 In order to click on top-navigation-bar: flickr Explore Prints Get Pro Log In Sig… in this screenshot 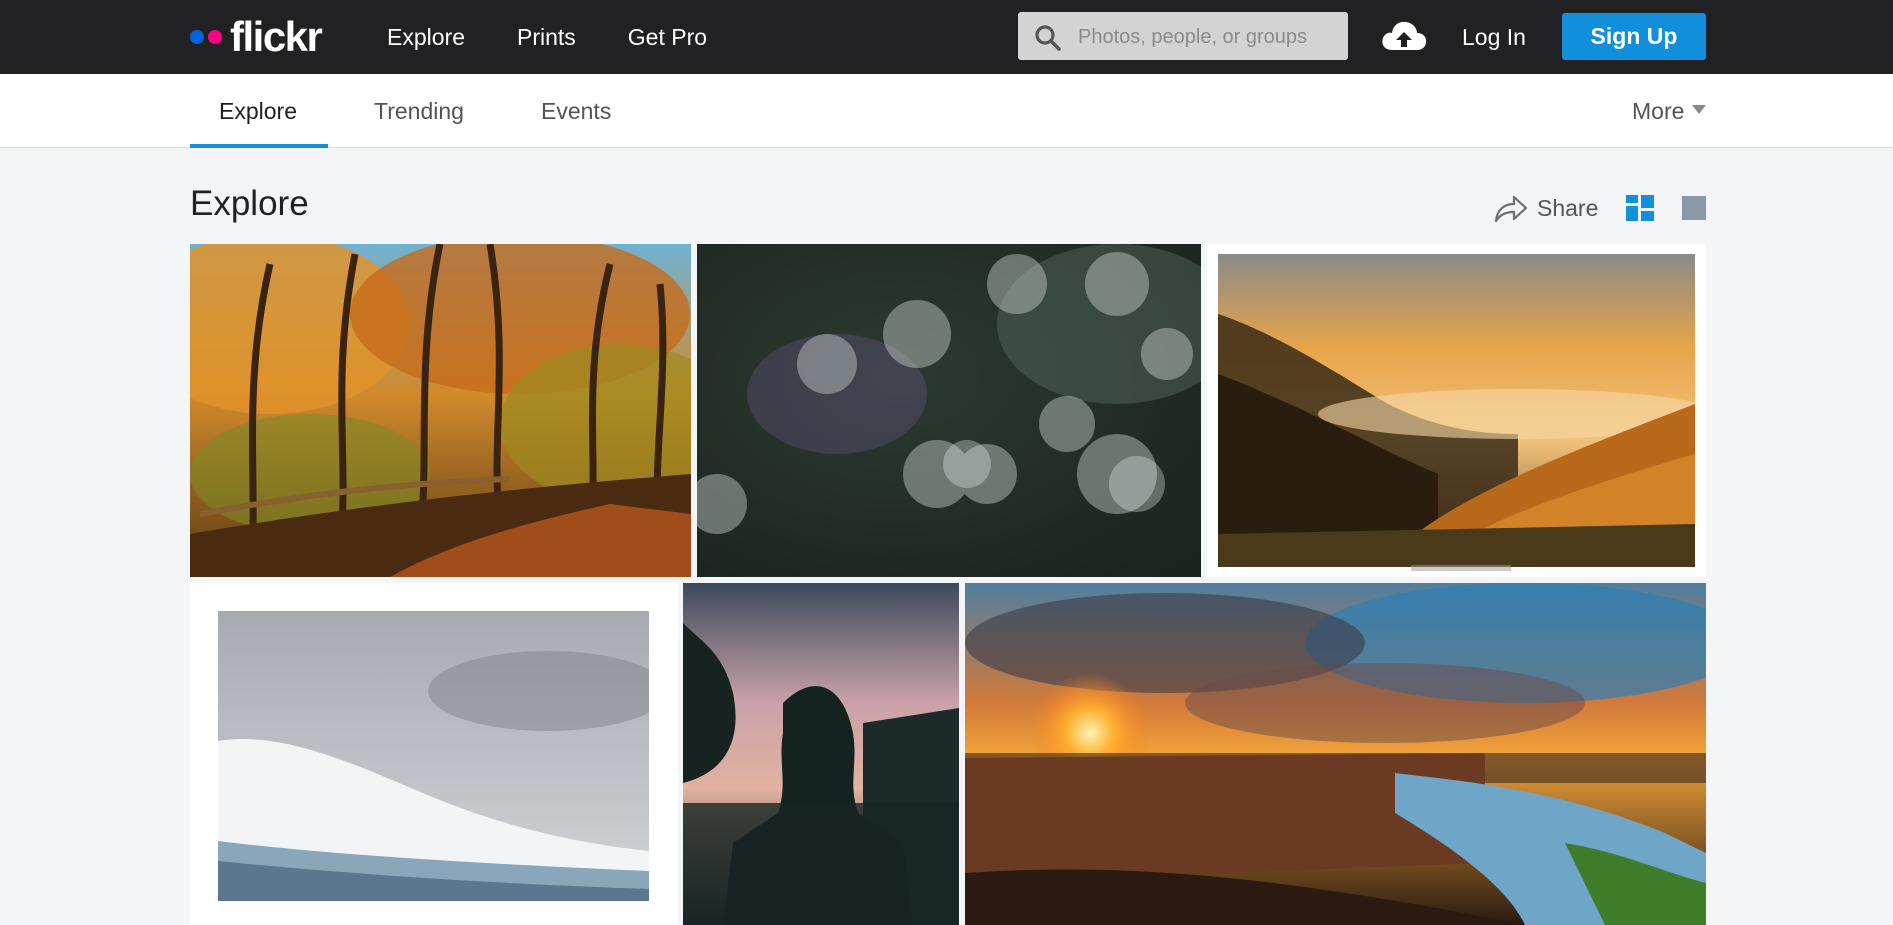, I will do `click(946, 37)`.